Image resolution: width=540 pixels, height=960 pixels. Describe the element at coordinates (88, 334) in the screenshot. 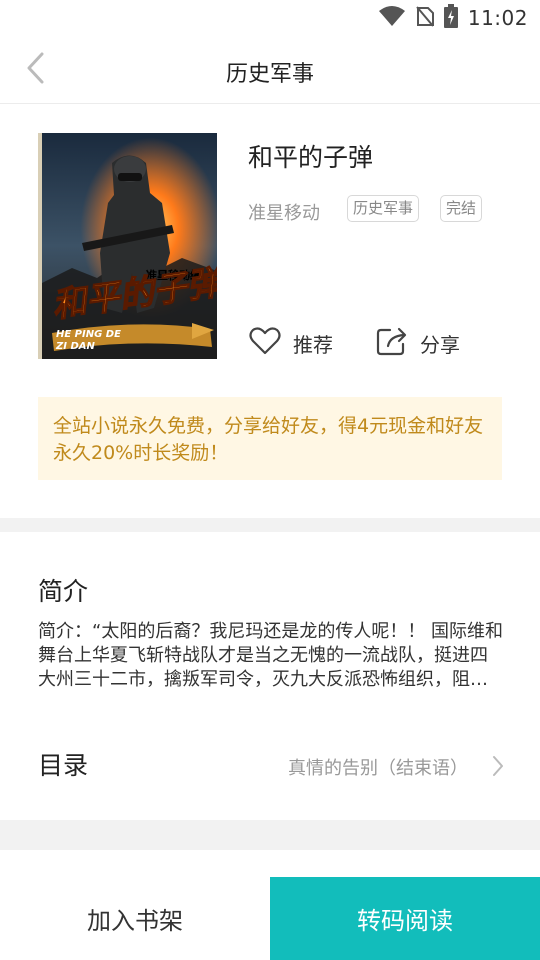

I see `cover-pinyin-line-1: HE PING DE` at that location.